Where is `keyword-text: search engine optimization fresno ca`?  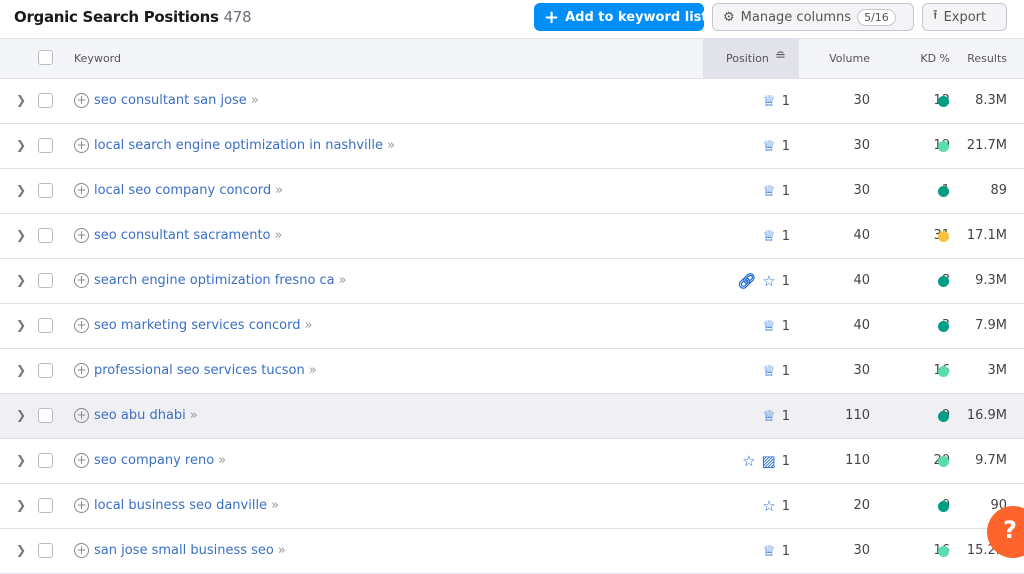
keyword-text: search engine optimization fresno ca is located at coordinates (214, 280).